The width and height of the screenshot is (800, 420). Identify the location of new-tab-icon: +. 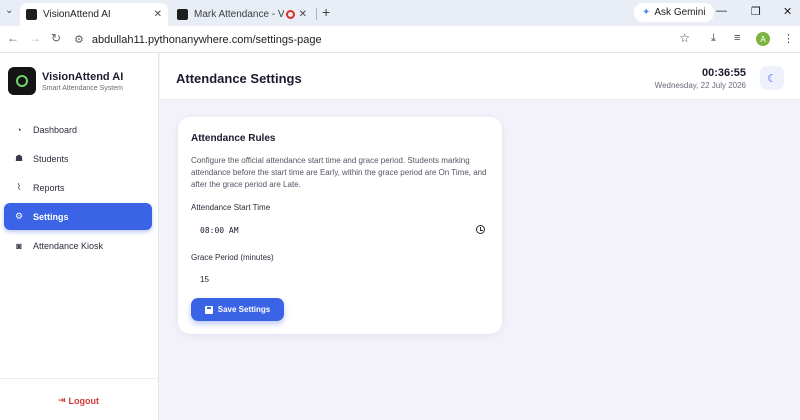
(326, 12).